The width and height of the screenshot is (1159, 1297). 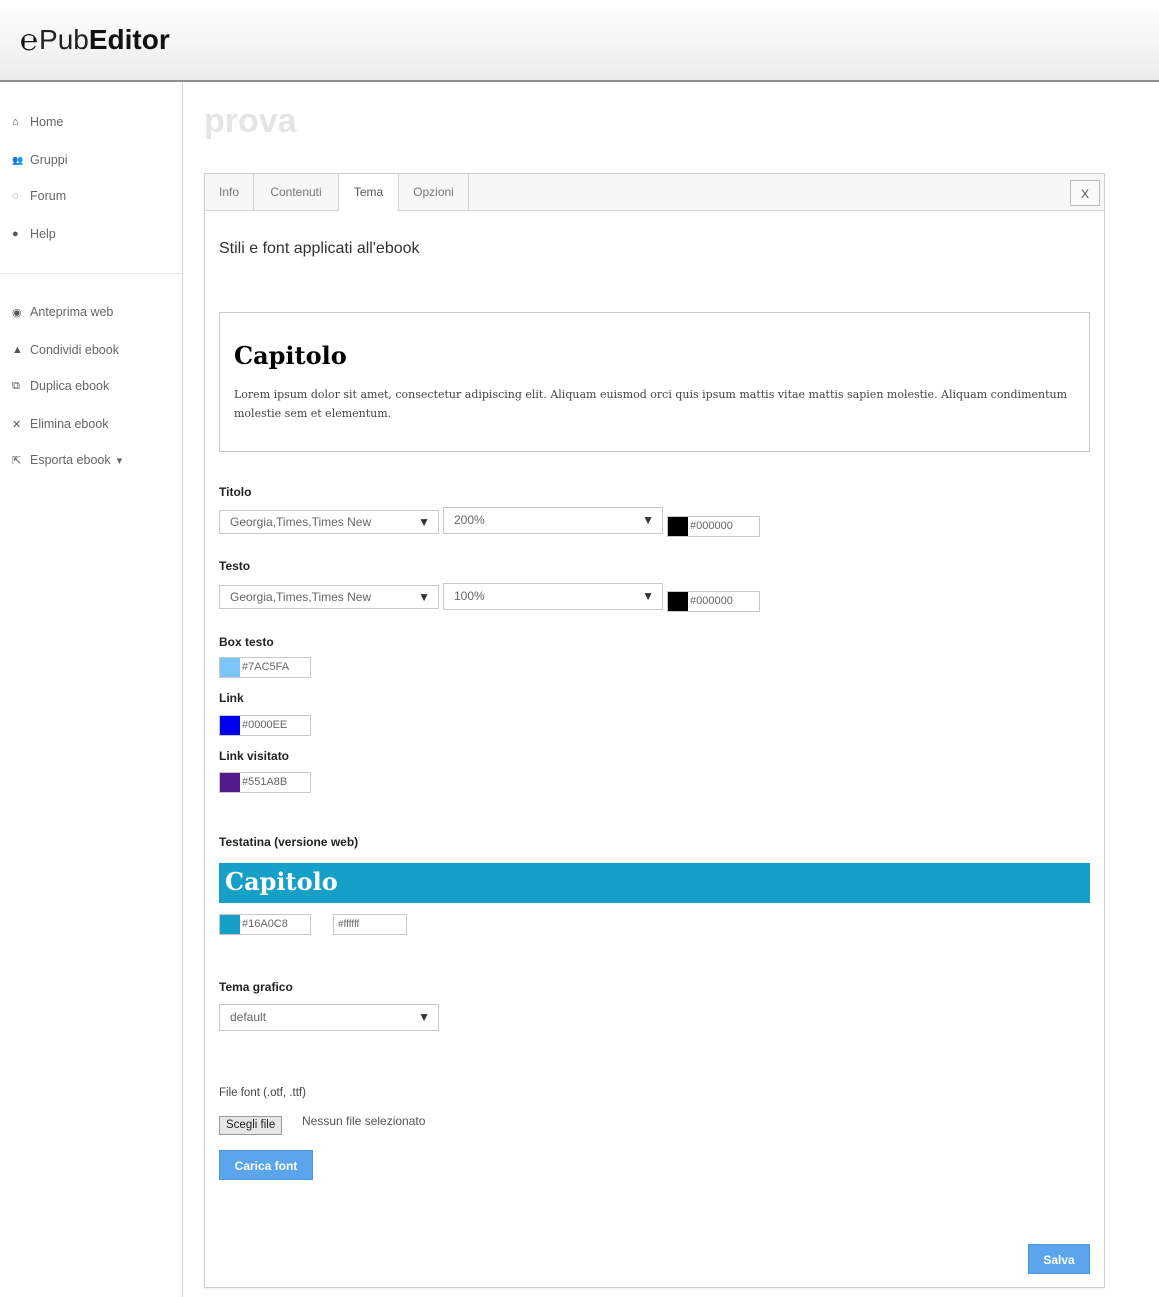 I want to click on sidebar-item-label: Forum, so click(x=48, y=196).